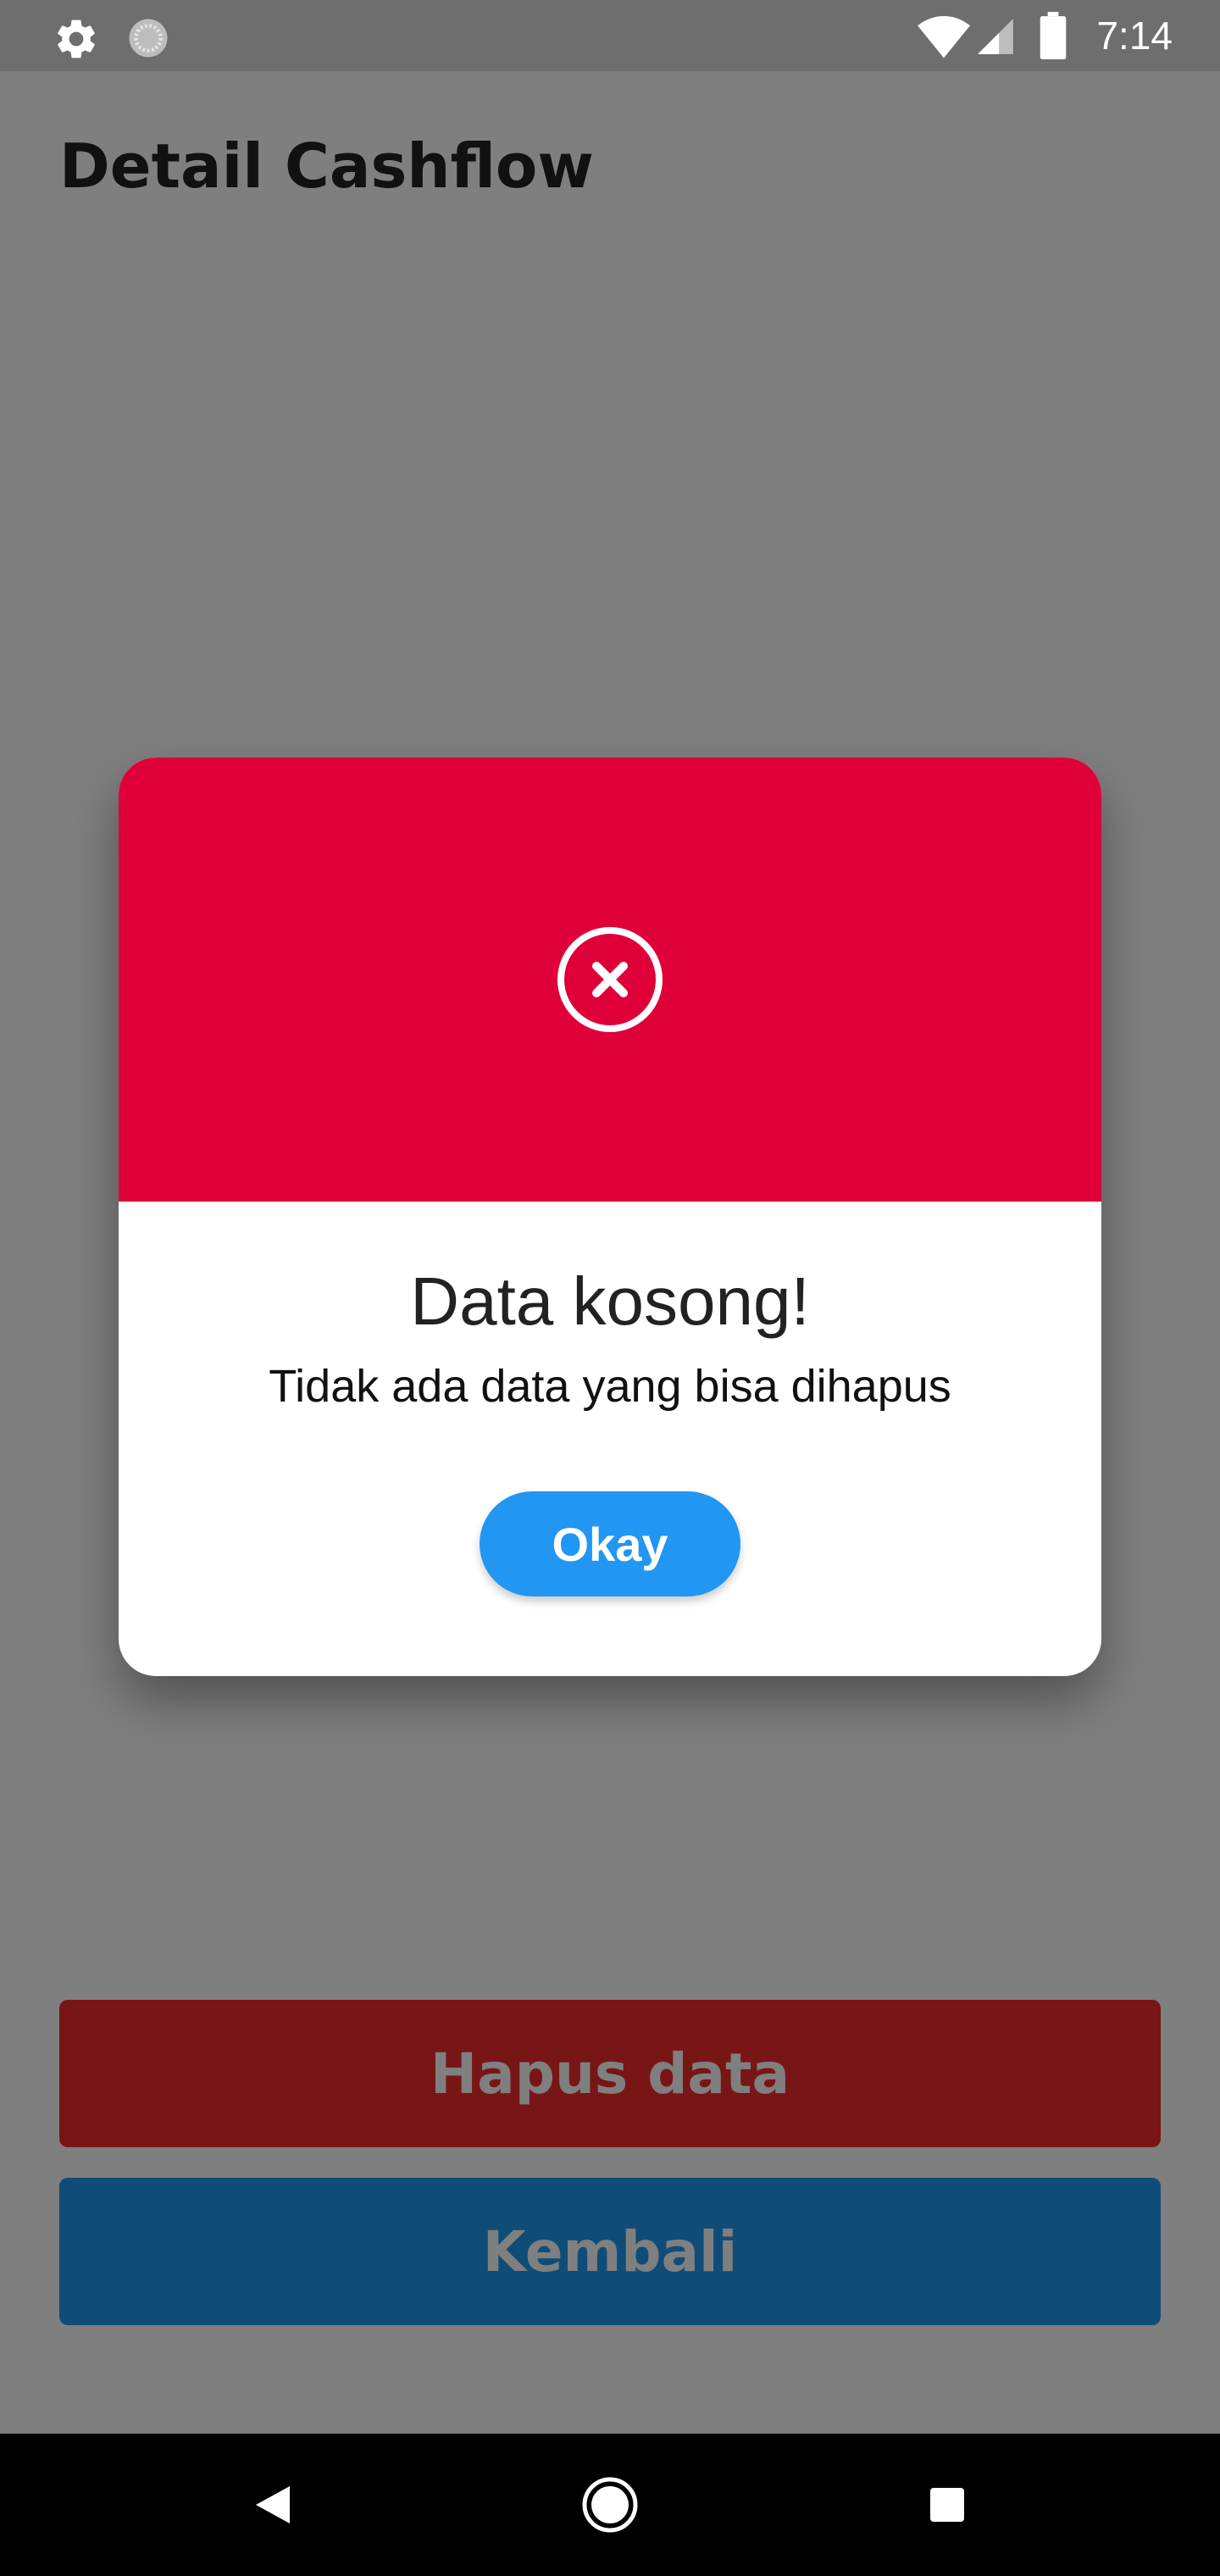 This screenshot has width=1220, height=2576. What do you see at coordinates (76, 38) in the screenshot?
I see `gear-icon` at bounding box center [76, 38].